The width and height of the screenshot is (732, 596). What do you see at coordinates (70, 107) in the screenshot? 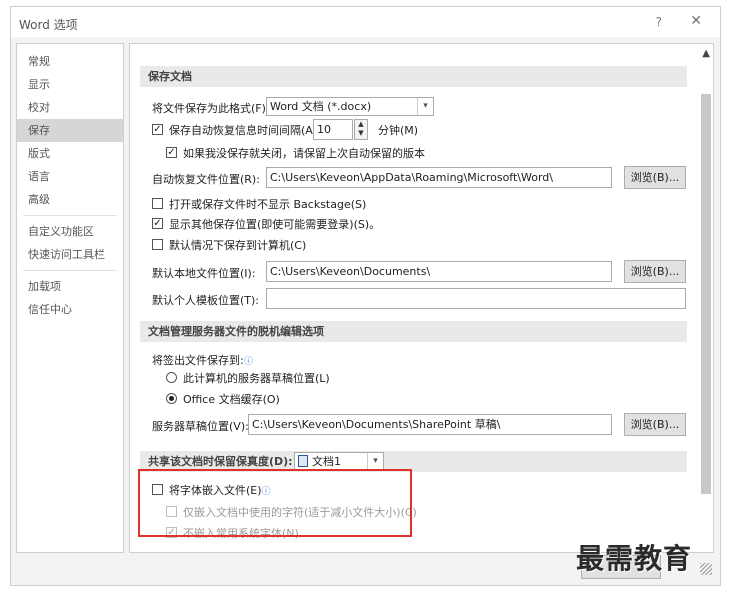
I see `nav-item-proofing: 校对` at bounding box center [70, 107].